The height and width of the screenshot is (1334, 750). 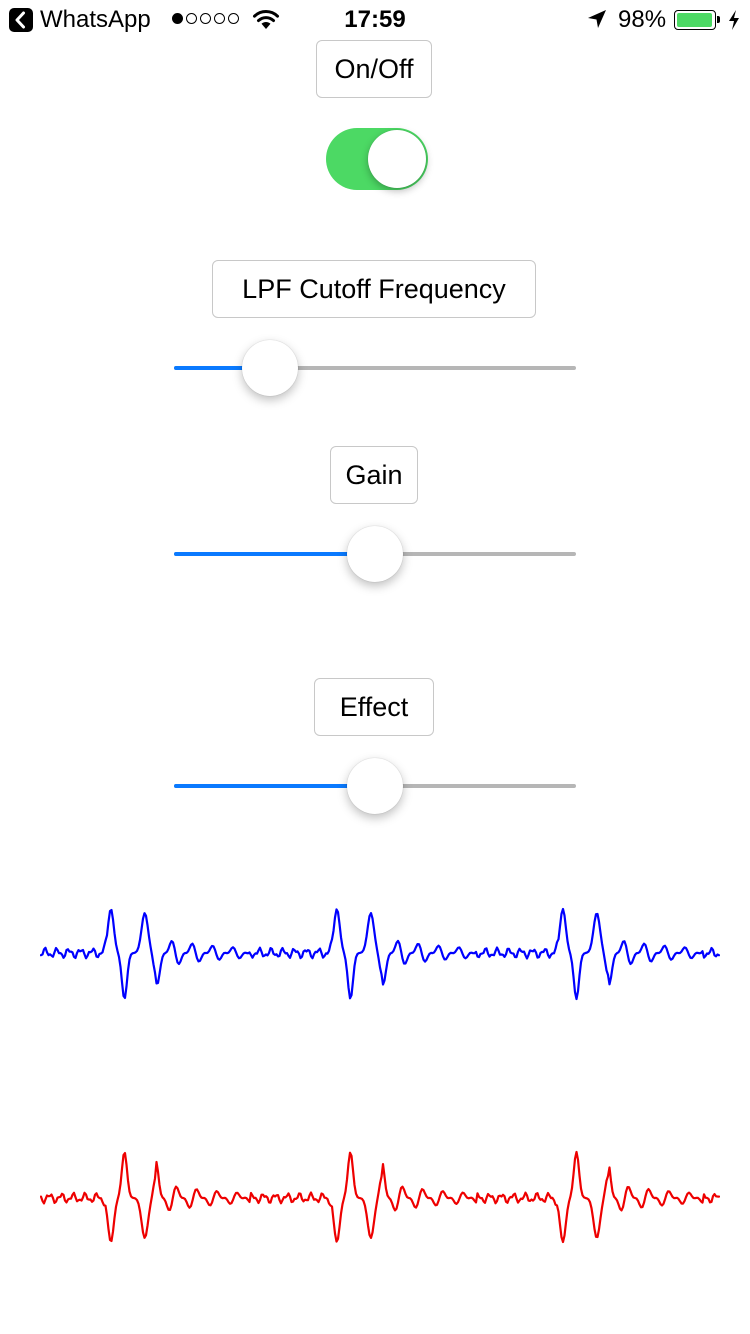 I want to click on effect-slider, so click(x=375, y=786).